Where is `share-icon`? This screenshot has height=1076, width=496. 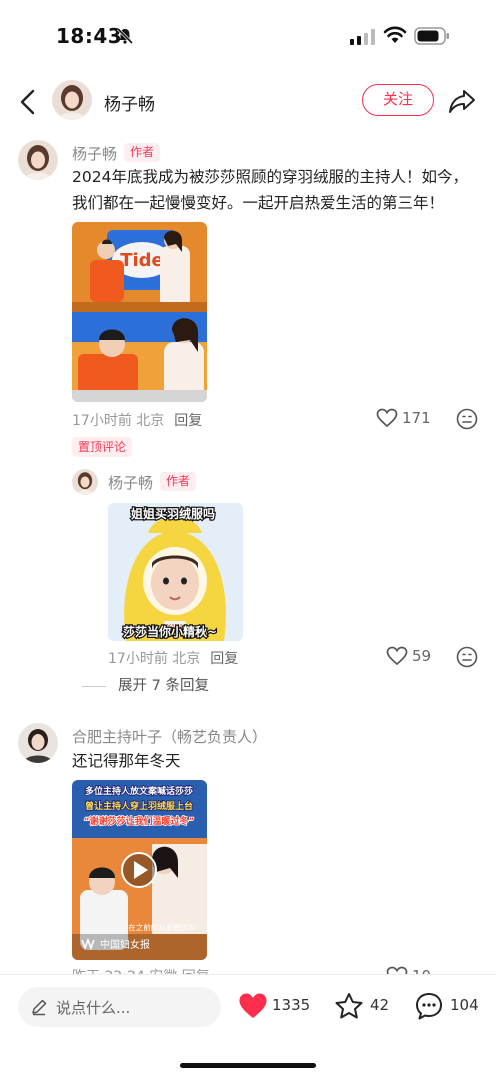
share-icon is located at coordinates (462, 101).